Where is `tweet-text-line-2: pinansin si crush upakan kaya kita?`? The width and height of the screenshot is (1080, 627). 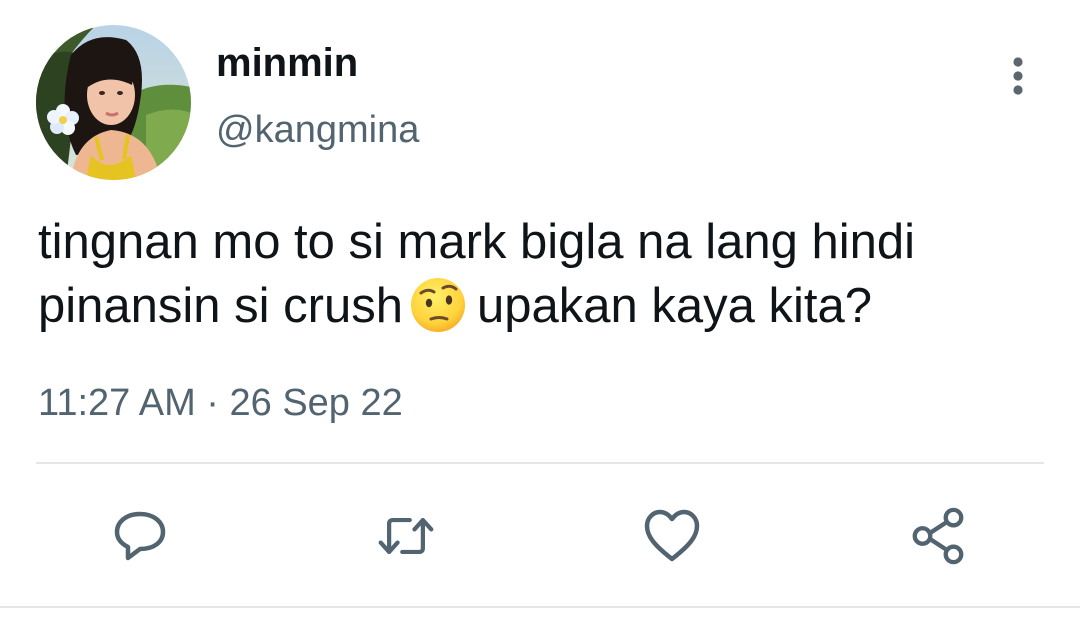 tweet-text-line-2: pinansin si crush upakan kaya kita? is located at coordinates (543, 306).